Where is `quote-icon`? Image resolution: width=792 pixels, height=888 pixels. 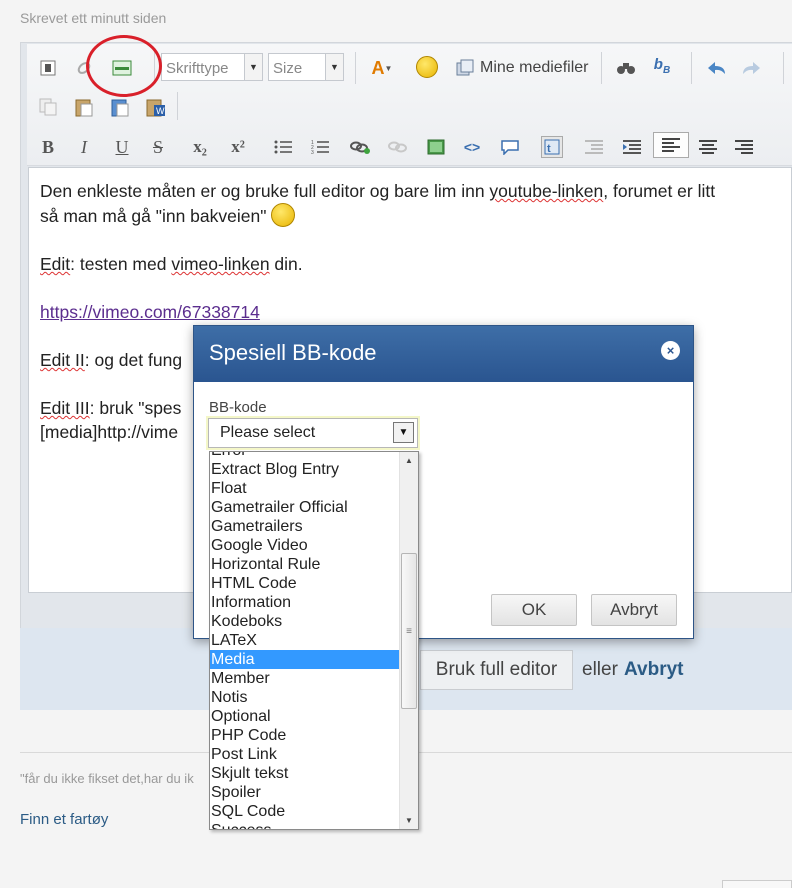
quote-icon is located at coordinates (510, 147).